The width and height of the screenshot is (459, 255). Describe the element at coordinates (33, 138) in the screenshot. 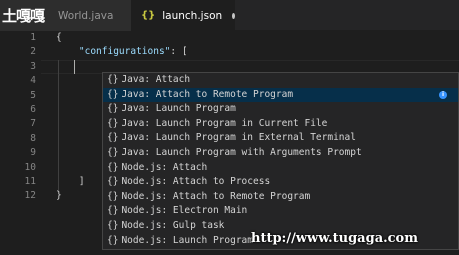

I see `line-number: 8` at that location.